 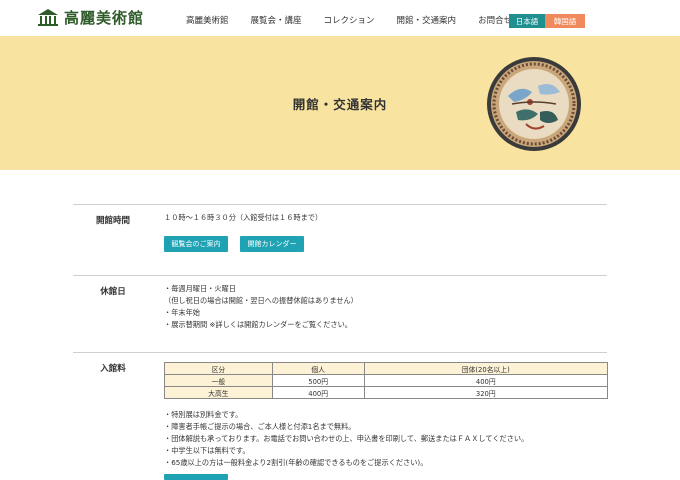 I want to click on exhibitions-info-button: 観覧会のご案内, so click(x=196, y=244).